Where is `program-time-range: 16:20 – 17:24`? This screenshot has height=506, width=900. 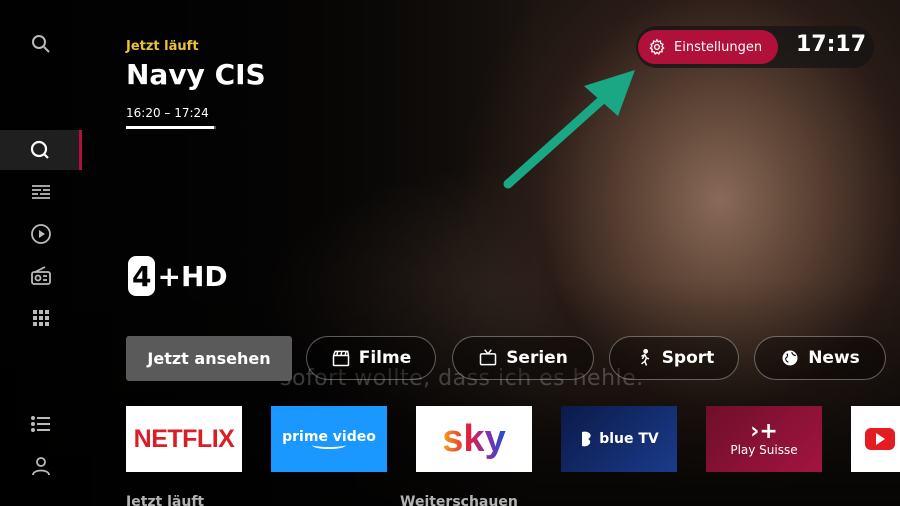
program-time-range: 16:20 – 17:24 is located at coordinates (167, 113).